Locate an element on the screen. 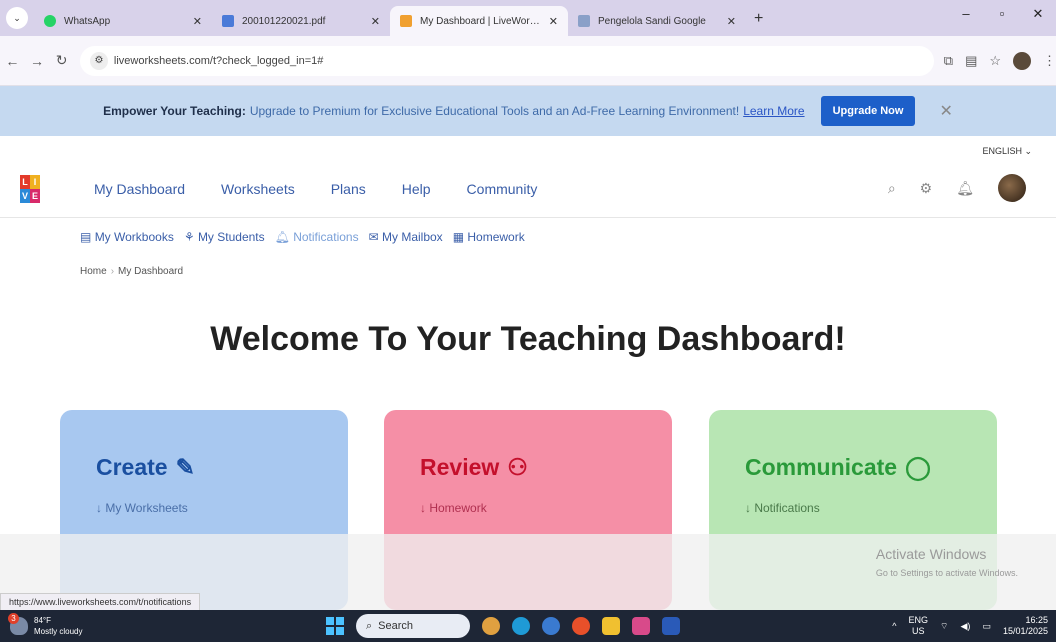  pencil-icon: ✎ is located at coordinates (185, 467).